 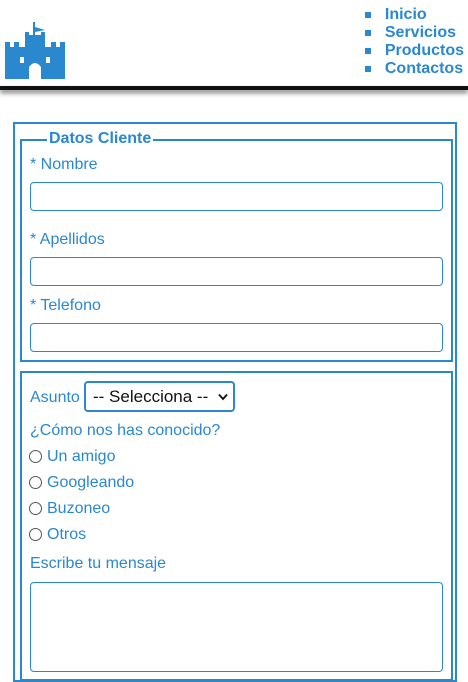 What do you see at coordinates (234, 43) in the screenshot?
I see `site-header: Inicio Servicios Productos Contactos` at bounding box center [234, 43].